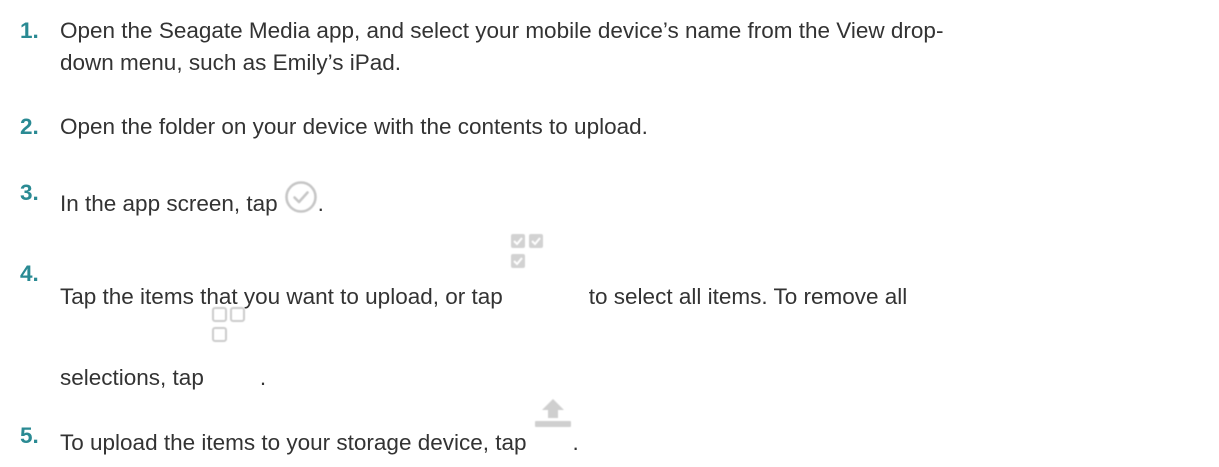 The image size is (1219, 467). What do you see at coordinates (301, 197) in the screenshot?
I see `check-circle-icon` at bounding box center [301, 197].